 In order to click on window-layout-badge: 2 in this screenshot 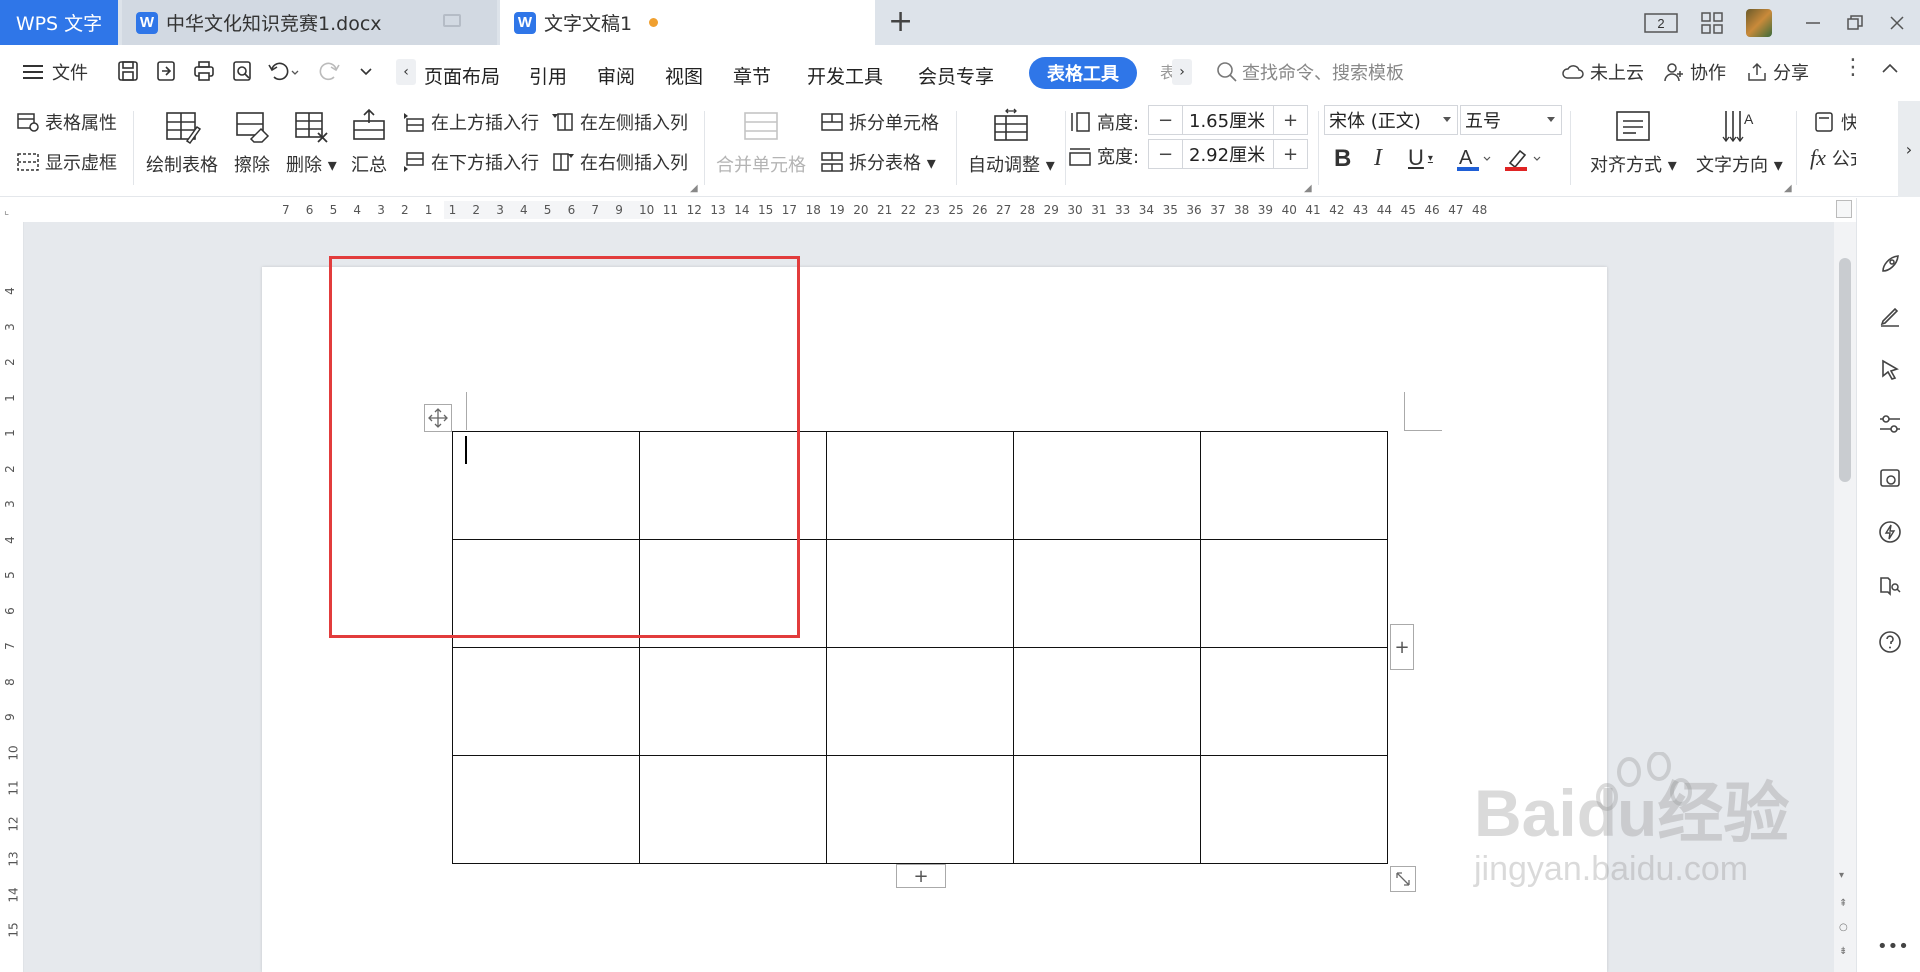, I will do `click(1661, 22)`.